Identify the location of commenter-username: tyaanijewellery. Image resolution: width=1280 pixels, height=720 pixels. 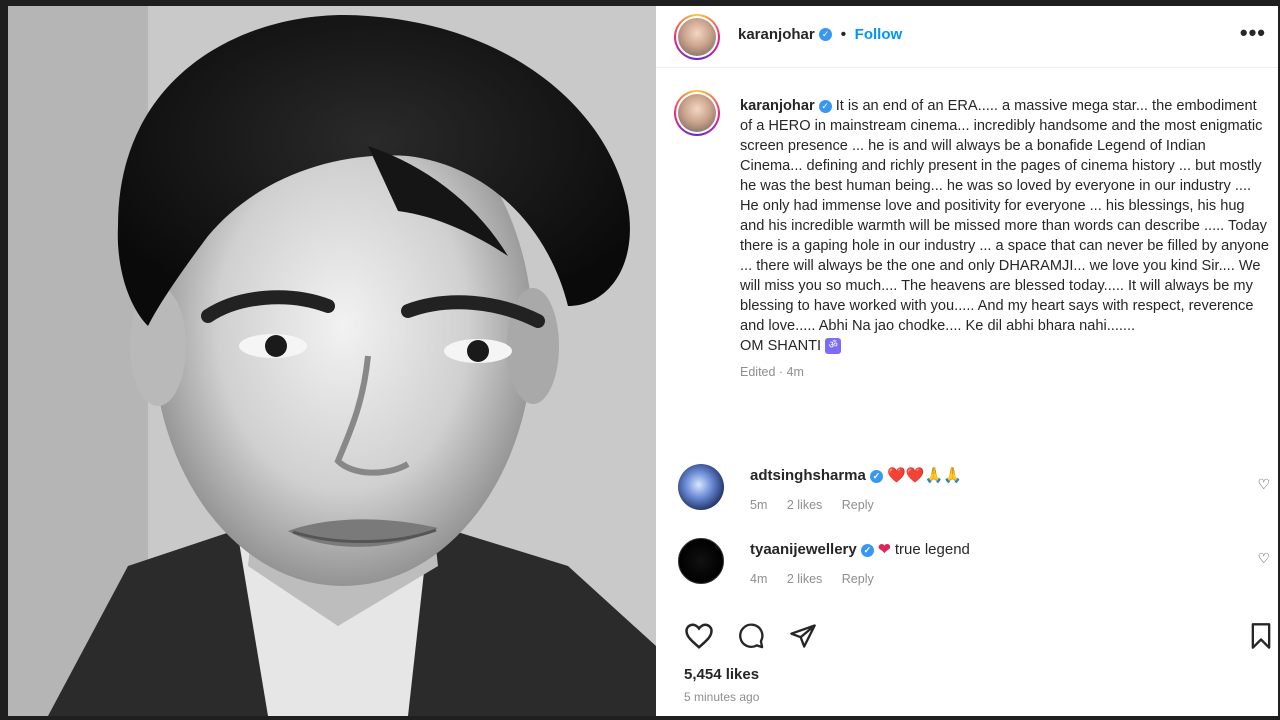
(803, 549).